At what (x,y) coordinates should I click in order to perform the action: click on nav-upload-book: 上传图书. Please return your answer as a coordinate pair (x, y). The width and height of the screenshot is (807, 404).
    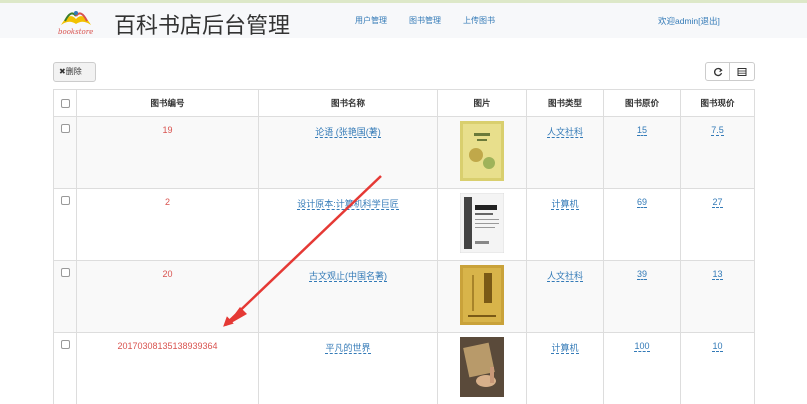
    Looking at the image, I should click on (479, 20).